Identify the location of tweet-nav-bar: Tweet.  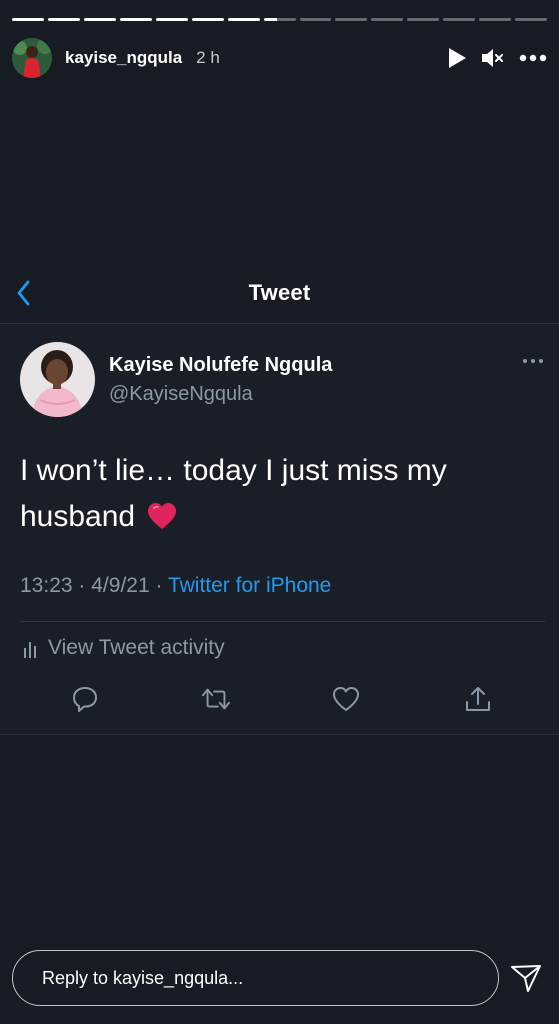
(279, 293).